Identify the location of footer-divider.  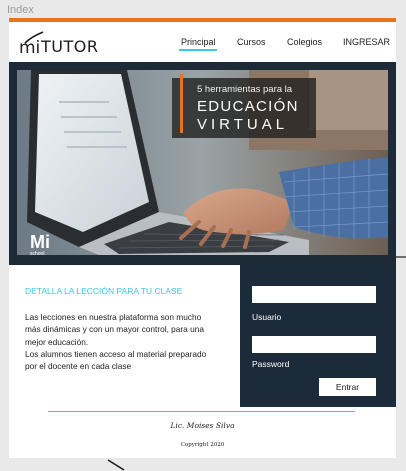
(201, 411).